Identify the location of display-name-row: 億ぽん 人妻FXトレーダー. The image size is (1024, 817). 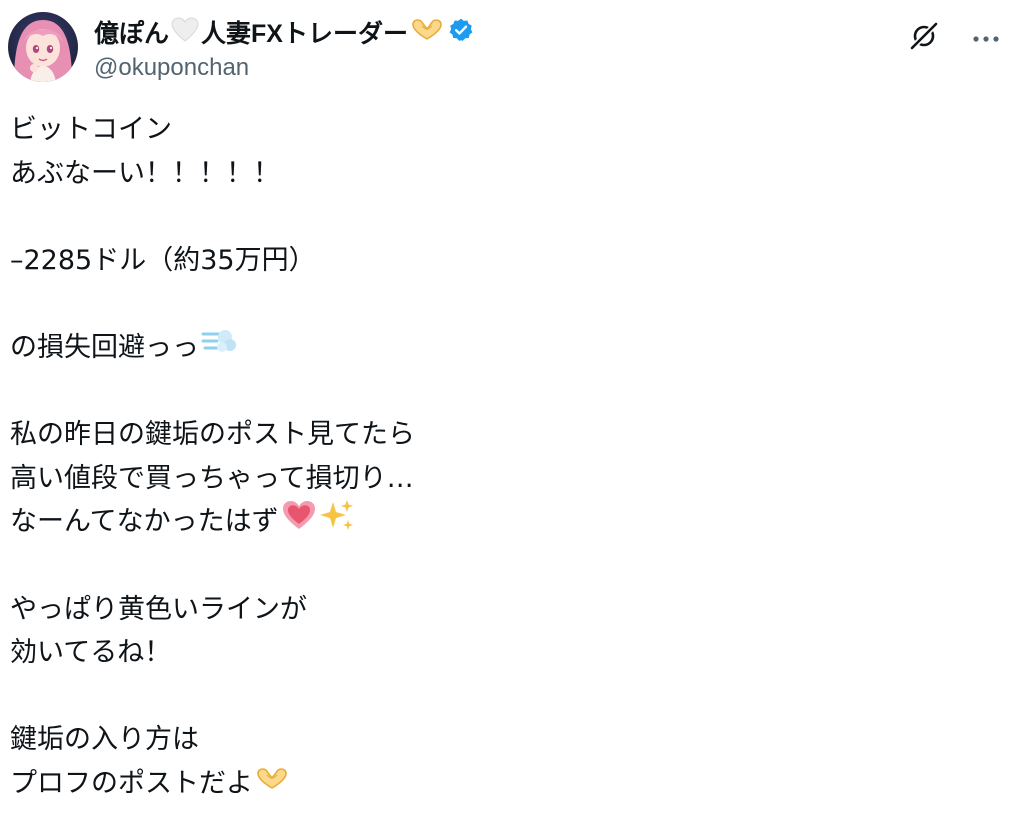
(474, 32).